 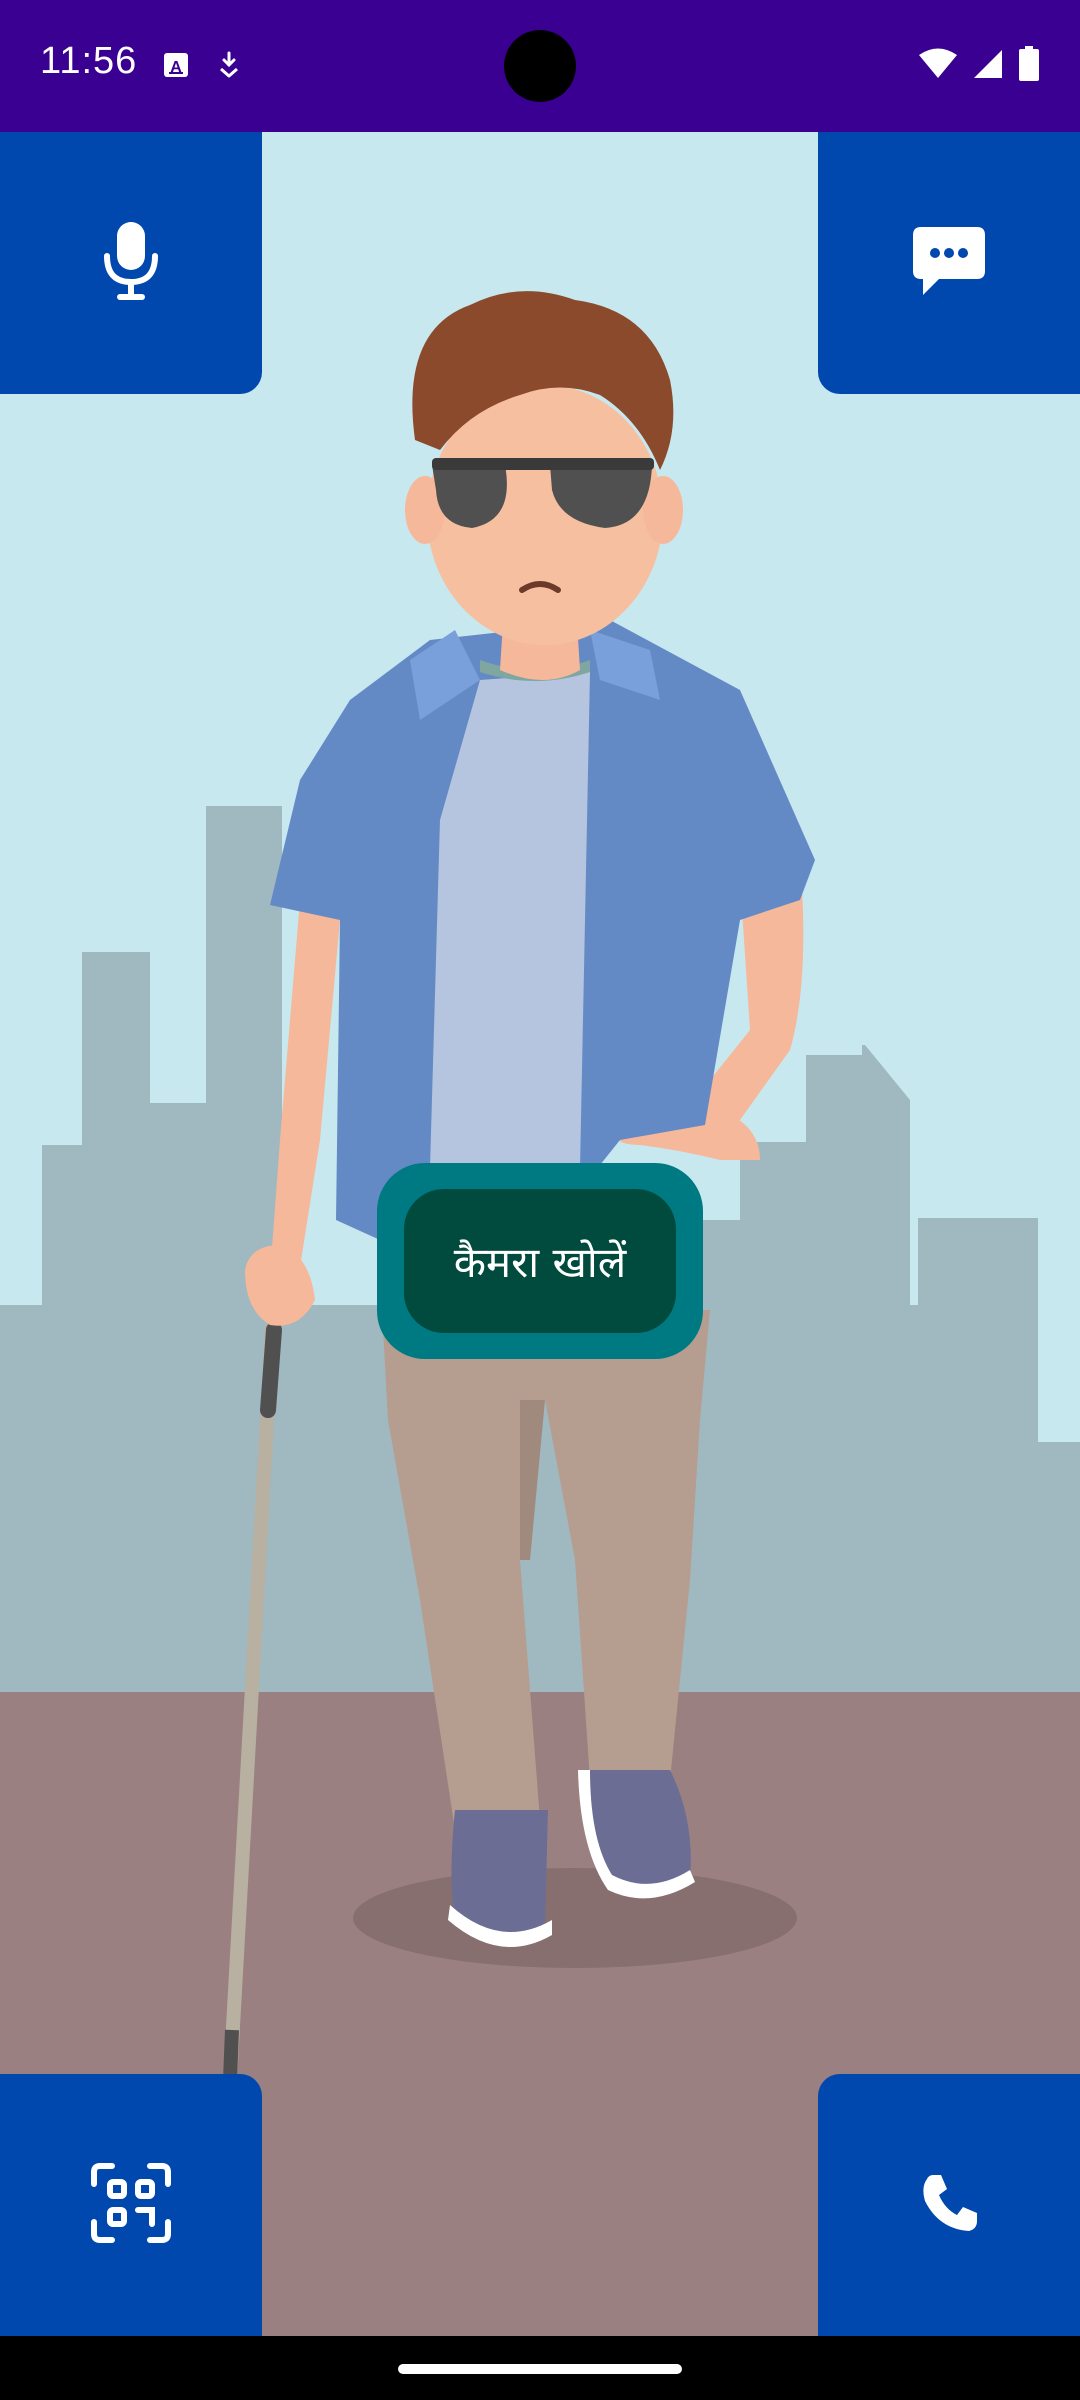 What do you see at coordinates (176, 67) in the screenshot?
I see `text-notification-icon: A` at bounding box center [176, 67].